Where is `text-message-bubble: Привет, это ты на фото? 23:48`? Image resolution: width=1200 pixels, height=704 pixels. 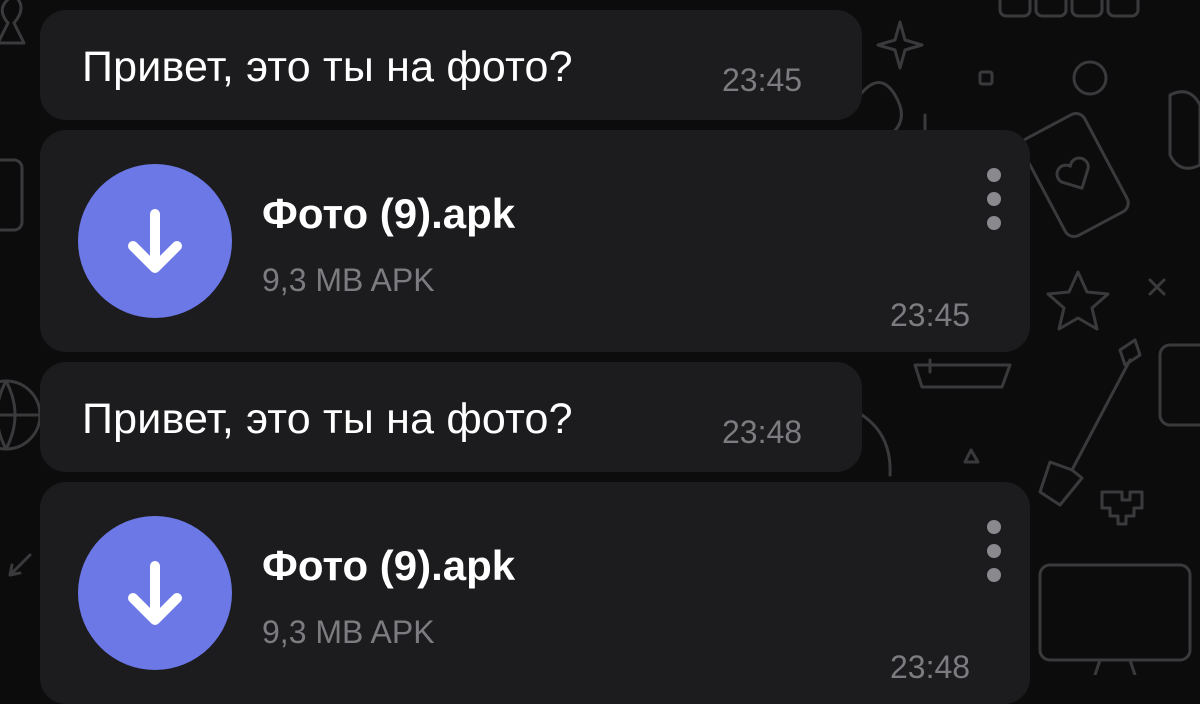 text-message-bubble: Привет, это ты на фото? 23:48 is located at coordinates (451, 417).